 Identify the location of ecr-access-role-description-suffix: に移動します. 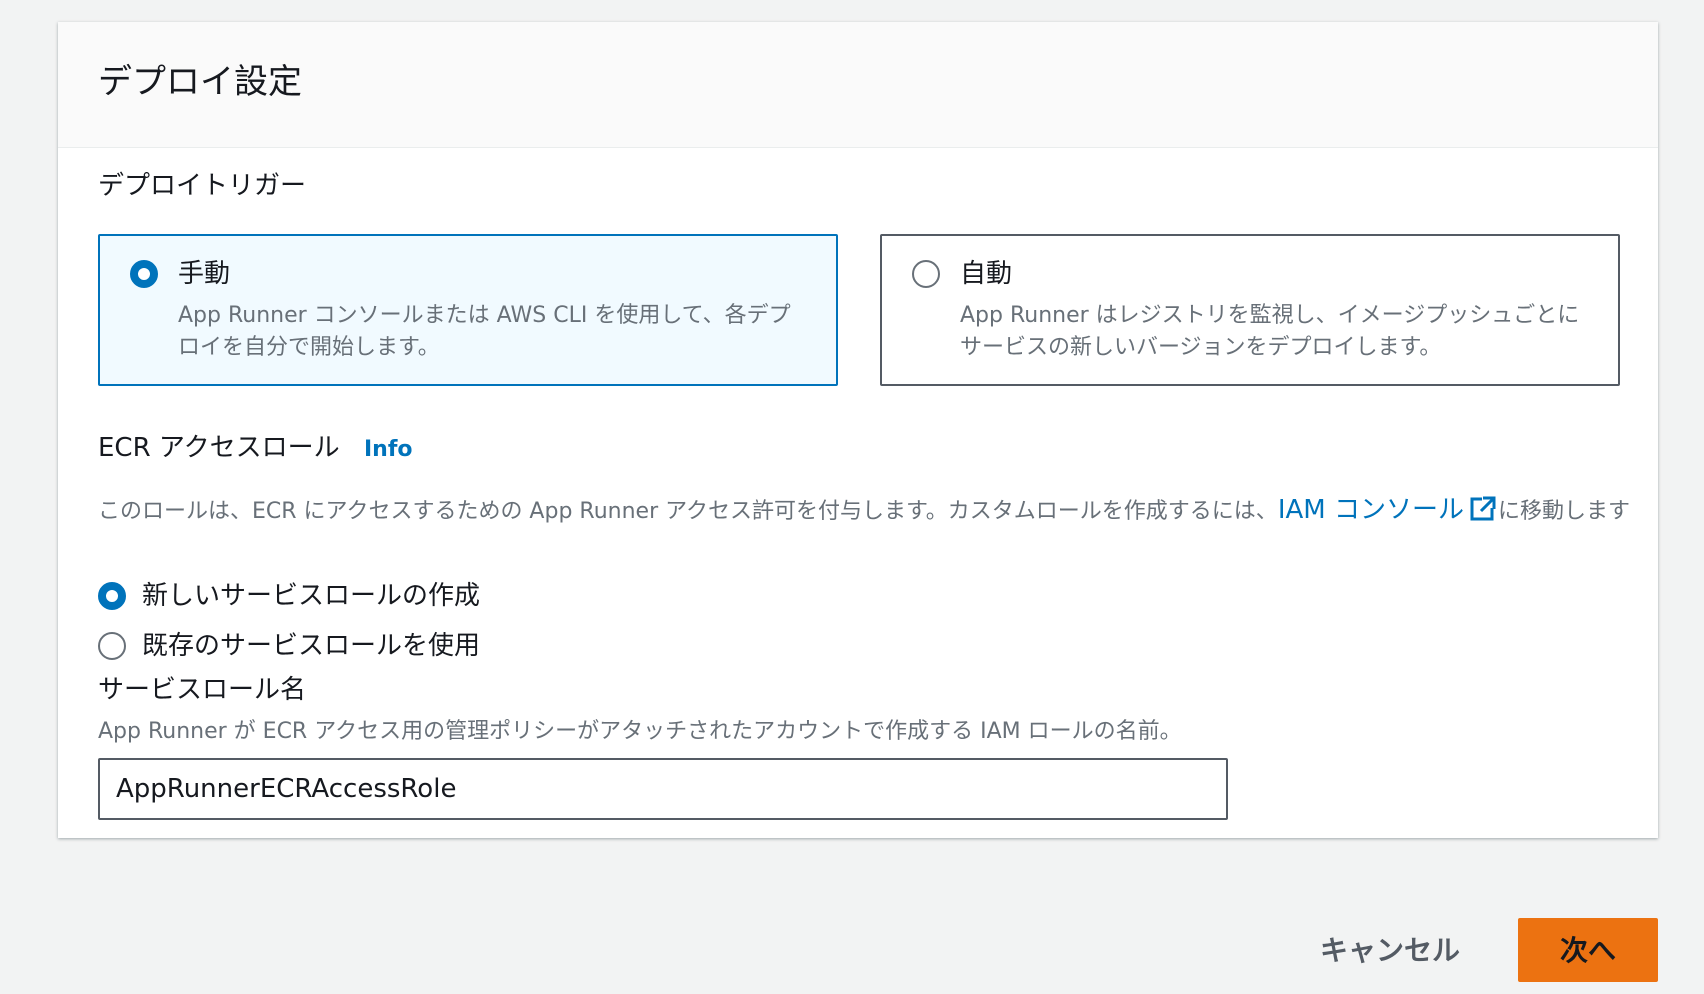
(1563, 511).